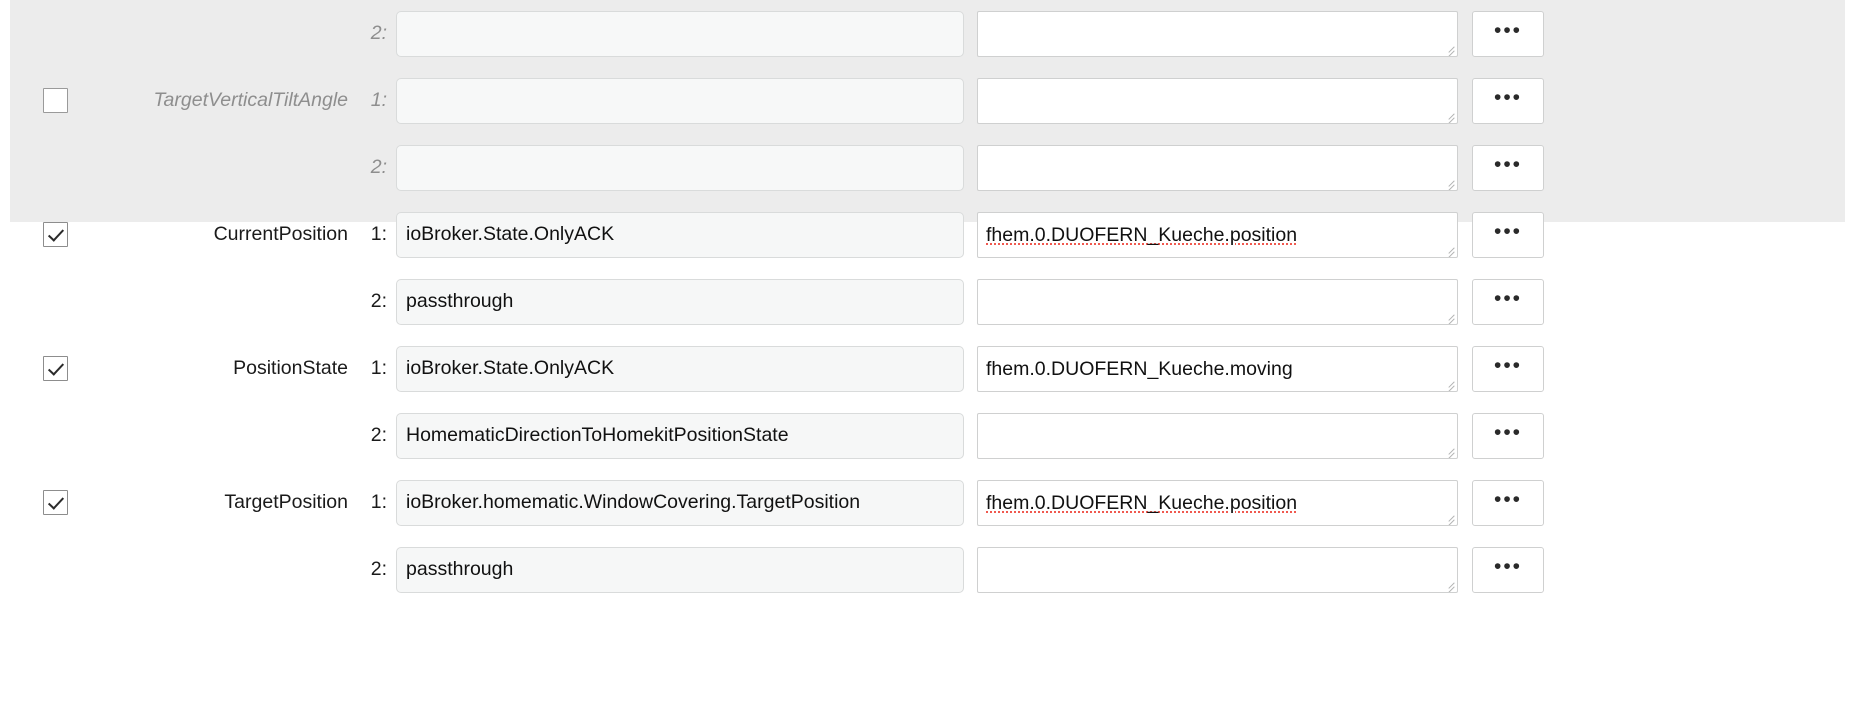 The width and height of the screenshot is (1872, 722). I want to click on conversion-field-cell: HomematicDirectionToHomekitPositionState, so click(680, 435).